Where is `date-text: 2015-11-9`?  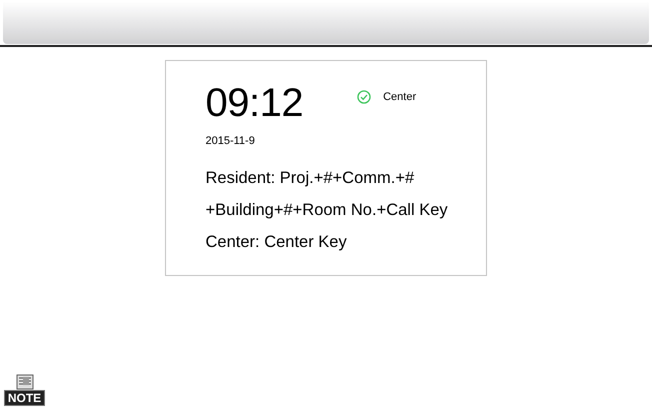
date-text: 2015-11-9 is located at coordinates (231, 141).